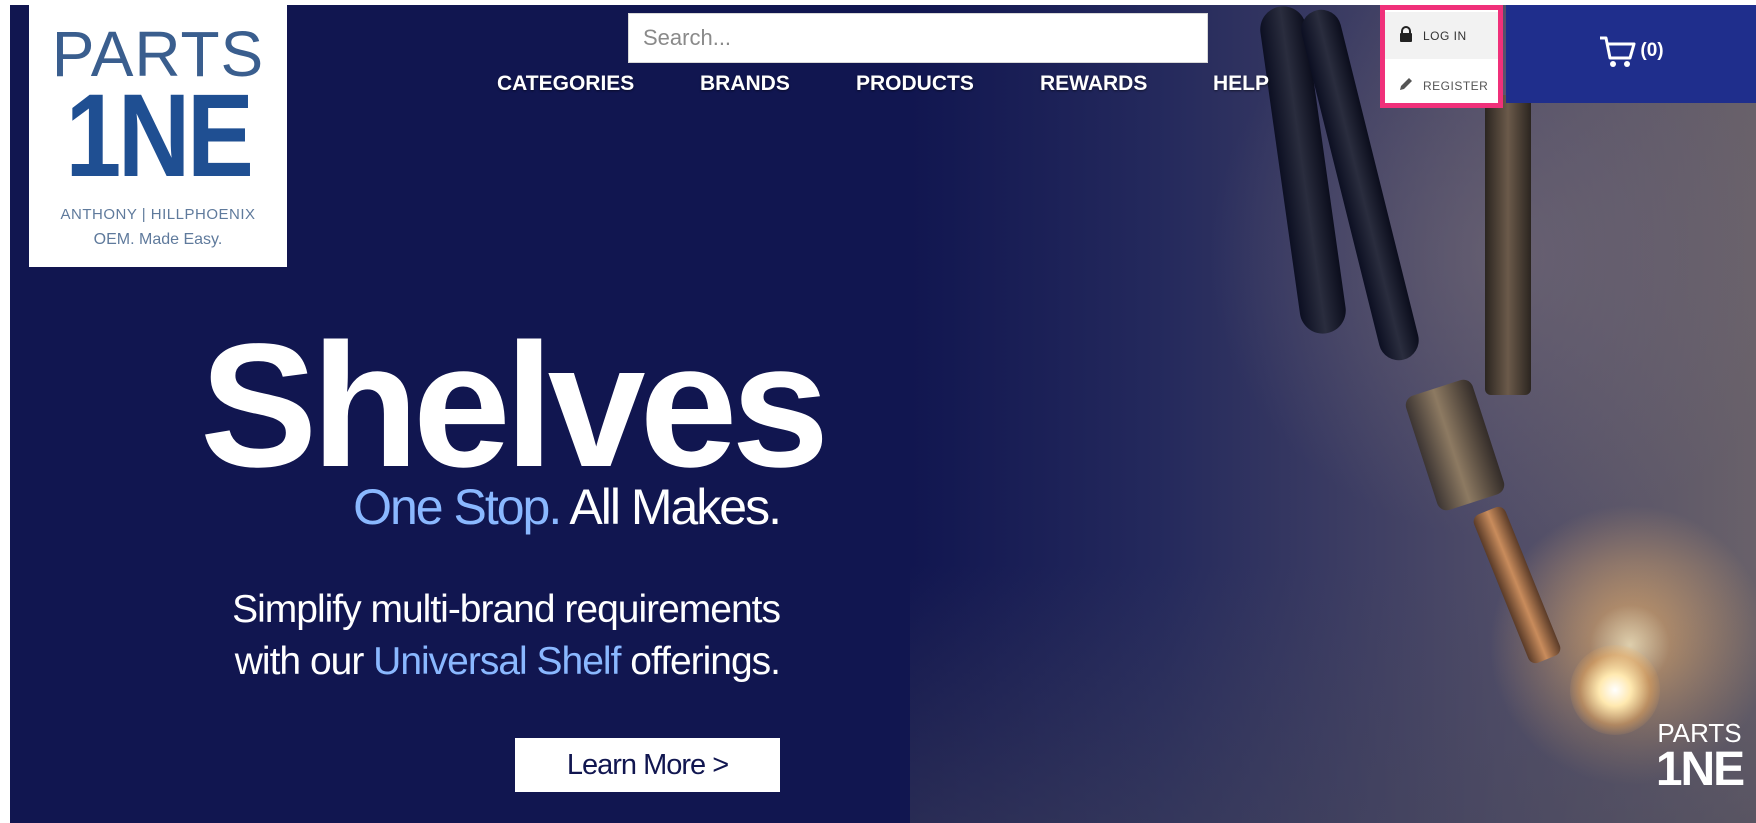  I want to click on watermark-one: 1NE, so click(1700, 769).